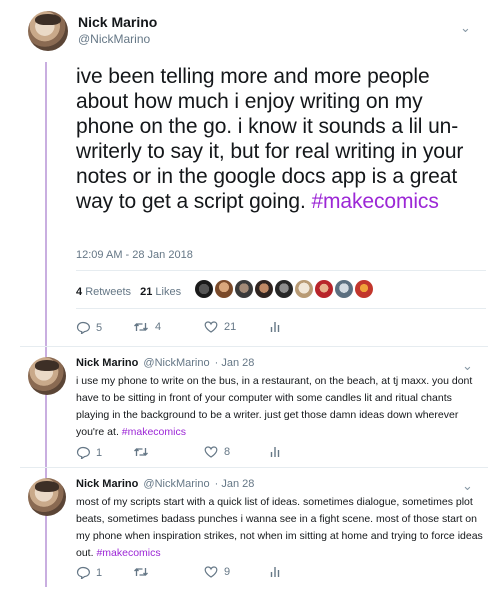 Image resolution: width=500 pixels, height=589 pixels. Describe the element at coordinates (220, 327) in the screenshot. I see `like-button: 21` at that location.